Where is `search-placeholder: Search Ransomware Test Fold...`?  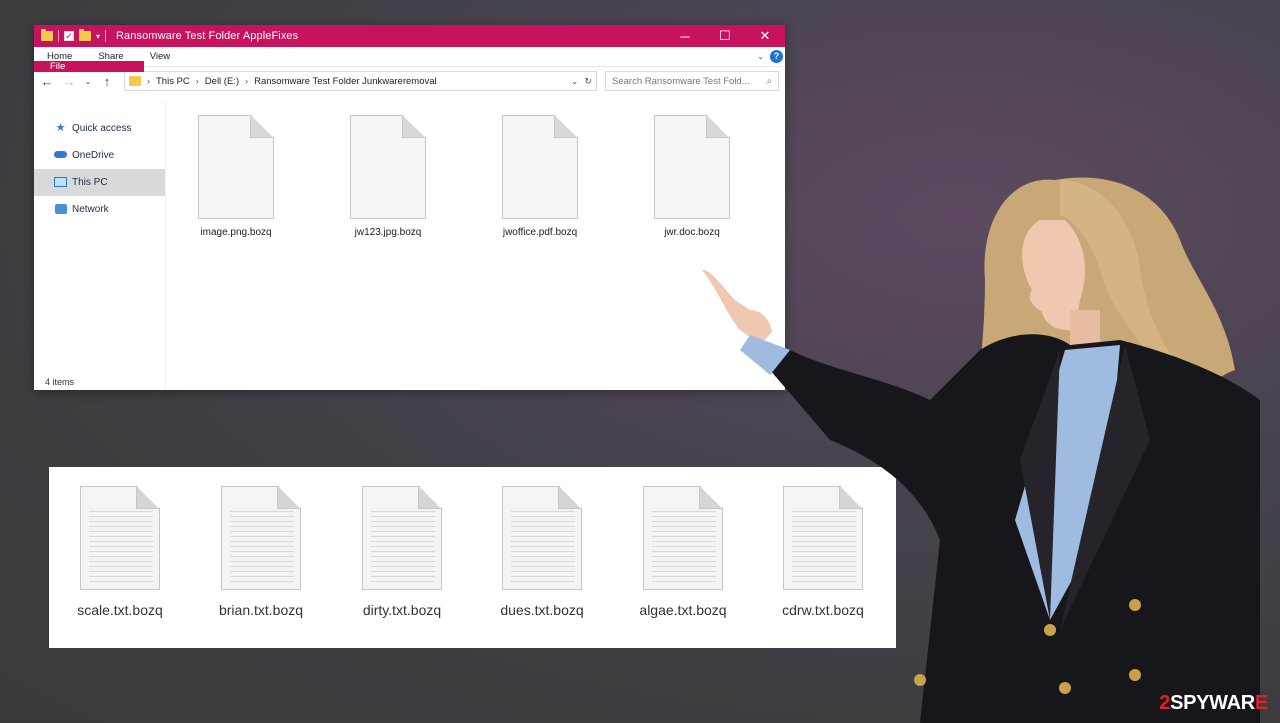
search-placeholder: Search Ransomware Test Fold... is located at coordinates (681, 81).